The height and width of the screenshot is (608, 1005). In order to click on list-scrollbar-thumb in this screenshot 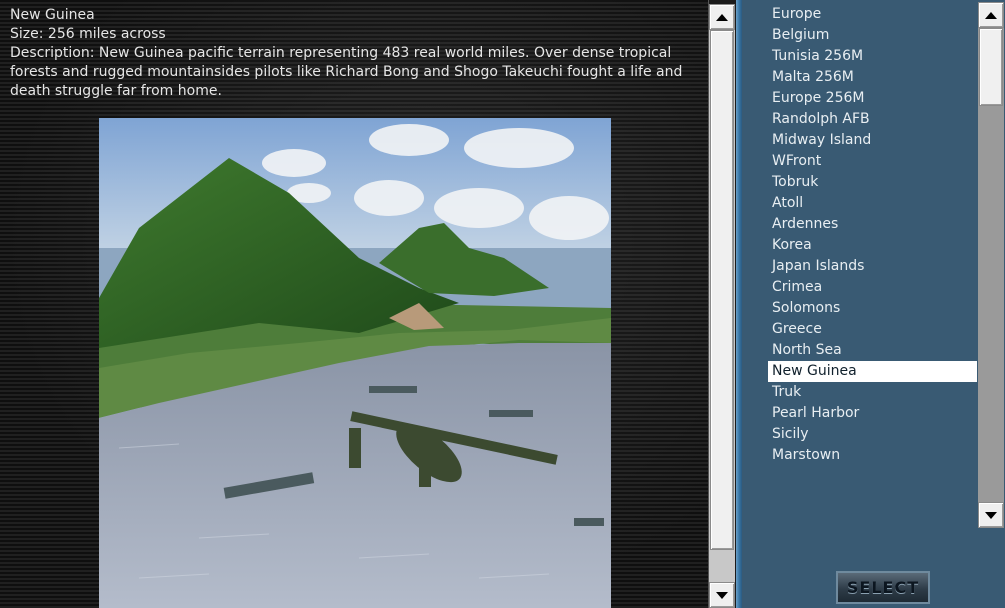, I will do `click(991, 67)`.